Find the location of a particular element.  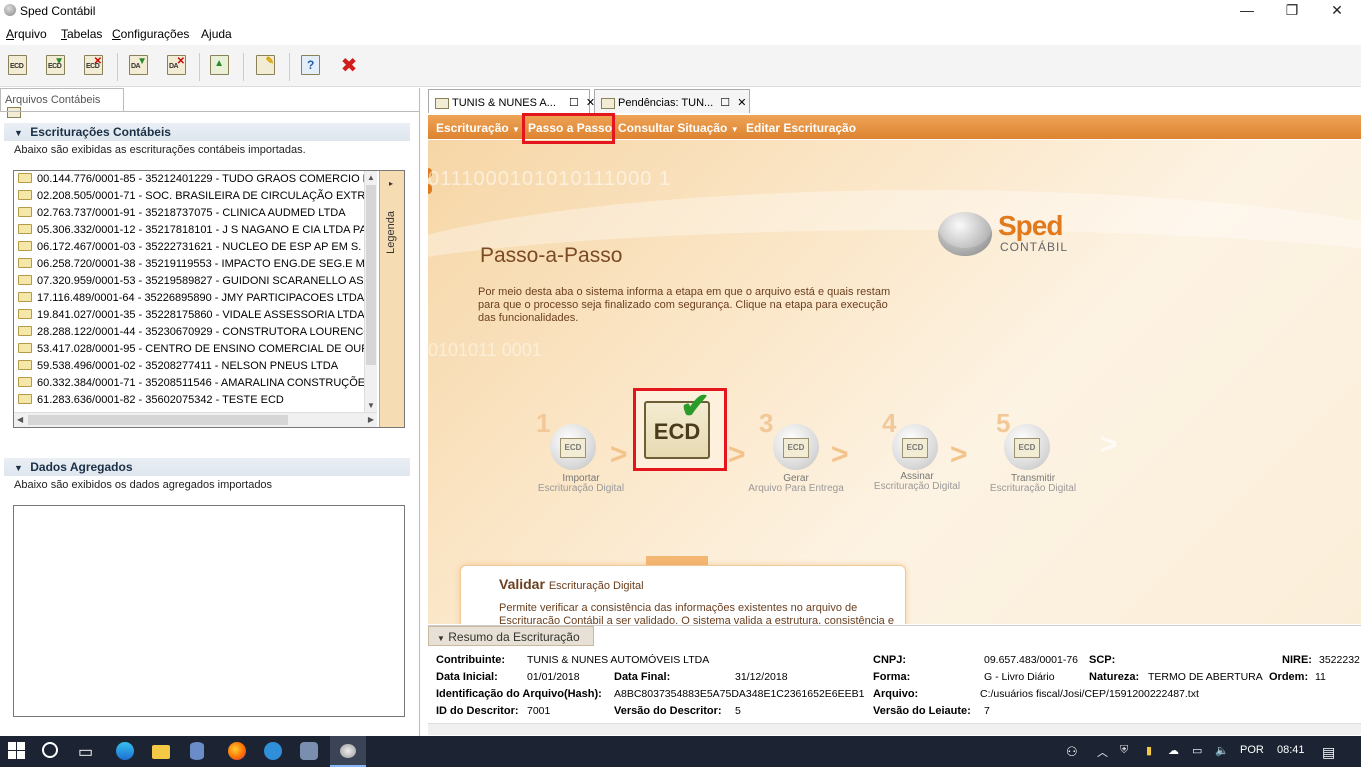

ecd-import-button: ECD ▼ is located at coordinates (55, 66).